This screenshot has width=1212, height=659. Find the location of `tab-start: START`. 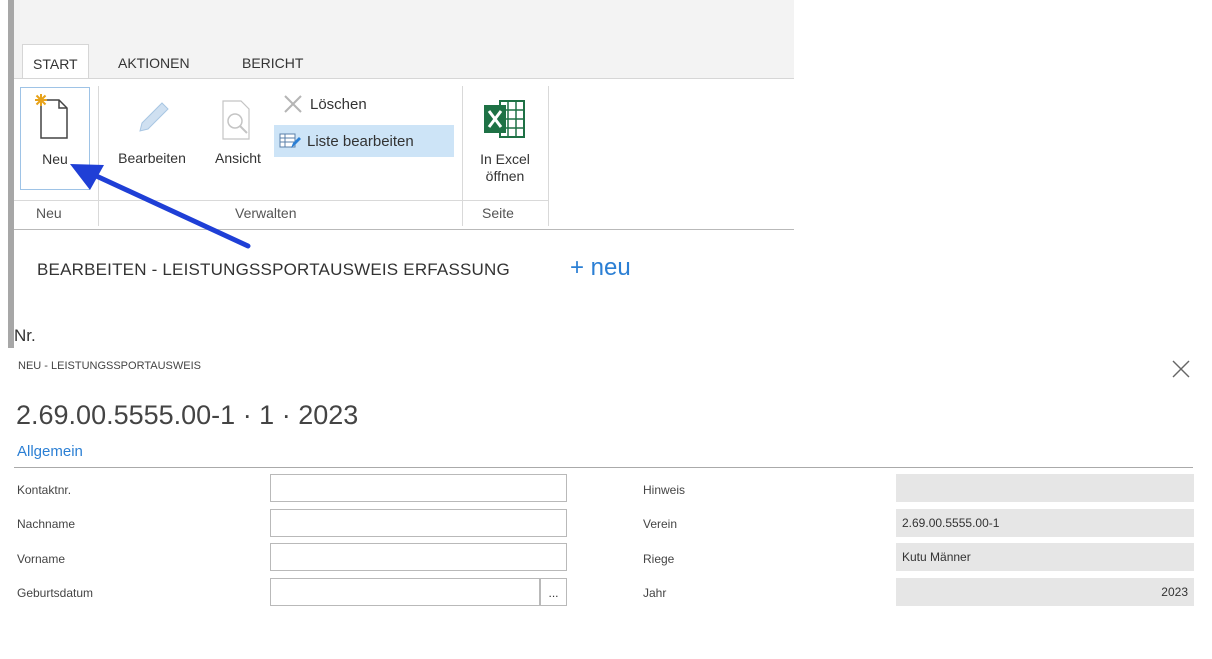

tab-start: START is located at coordinates (55, 61).